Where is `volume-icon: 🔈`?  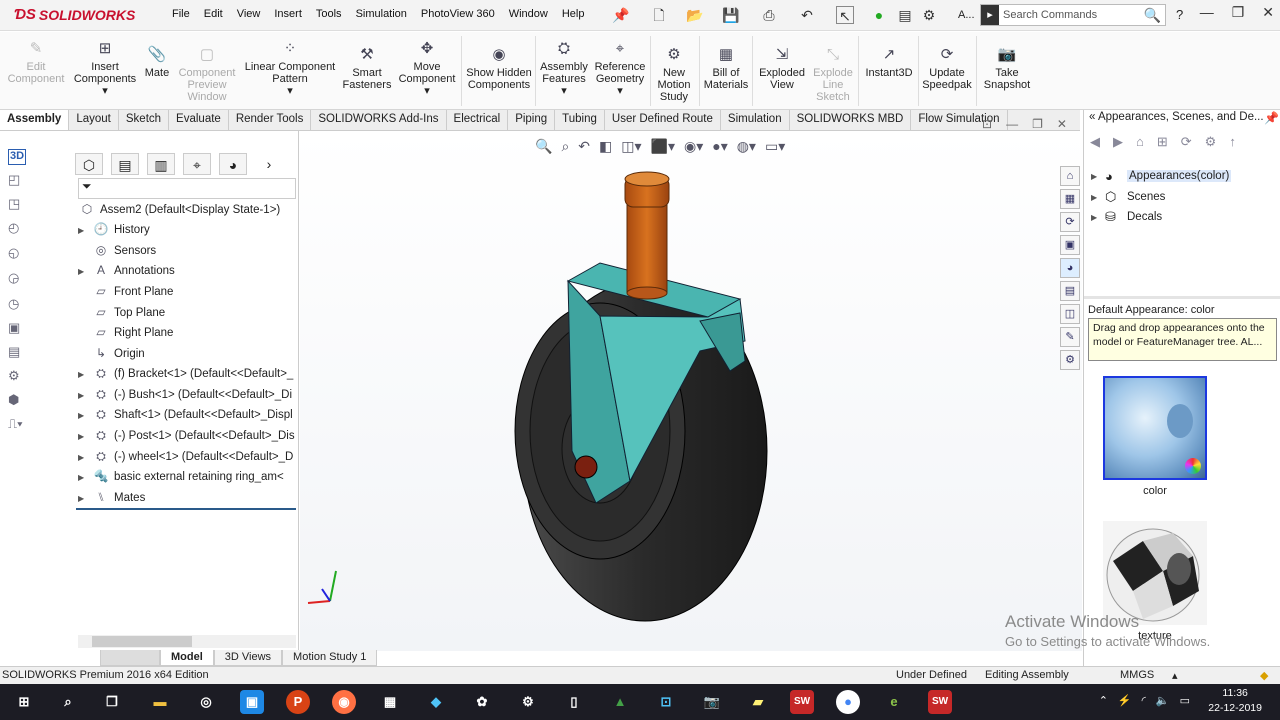 volume-icon: 🔈 is located at coordinates (1163, 700).